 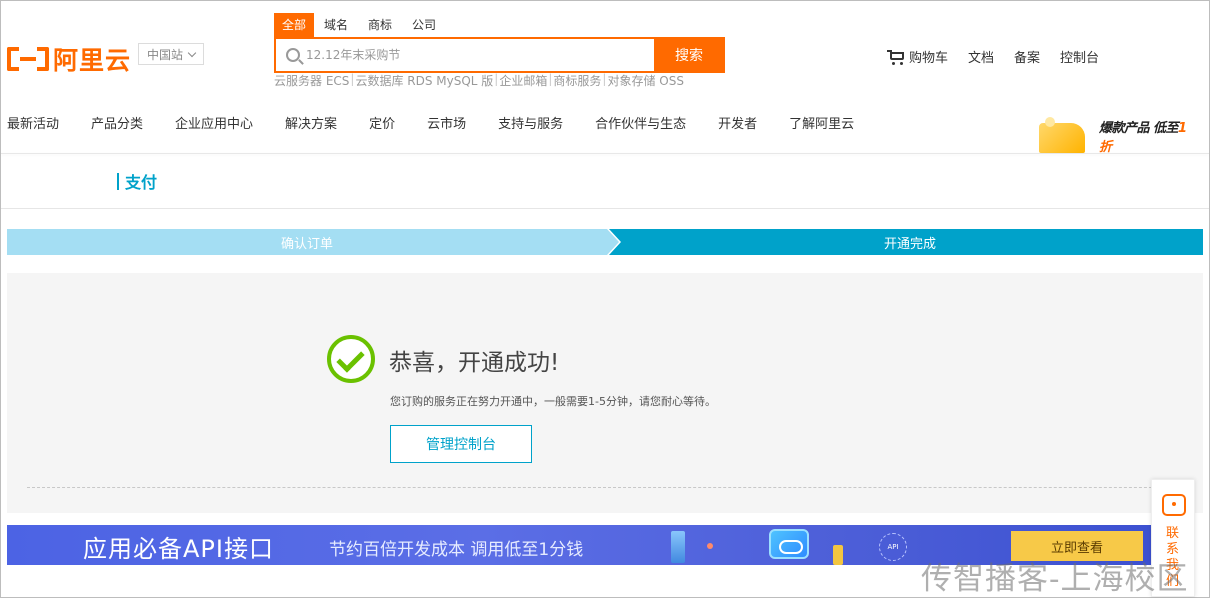 What do you see at coordinates (477, 55) in the screenshot?
I see `search-input` at bounding box center [477, 55].